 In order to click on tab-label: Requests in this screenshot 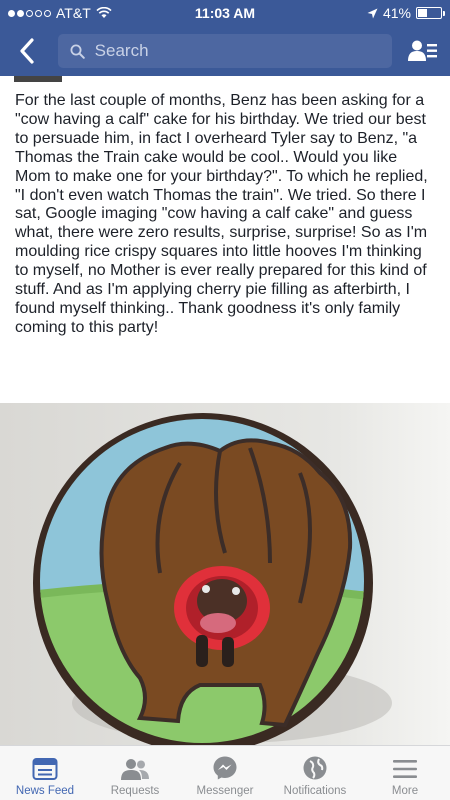, I will do `click(135, 791)`.